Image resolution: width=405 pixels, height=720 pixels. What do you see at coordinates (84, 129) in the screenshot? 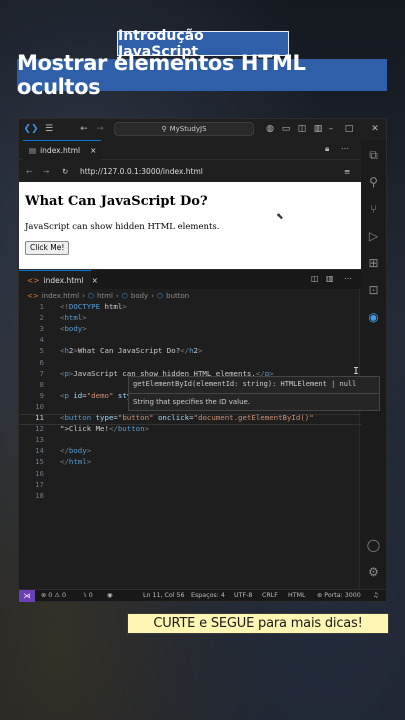
I see `back-arrow-icon: ←` at bounding box center [84, 129].